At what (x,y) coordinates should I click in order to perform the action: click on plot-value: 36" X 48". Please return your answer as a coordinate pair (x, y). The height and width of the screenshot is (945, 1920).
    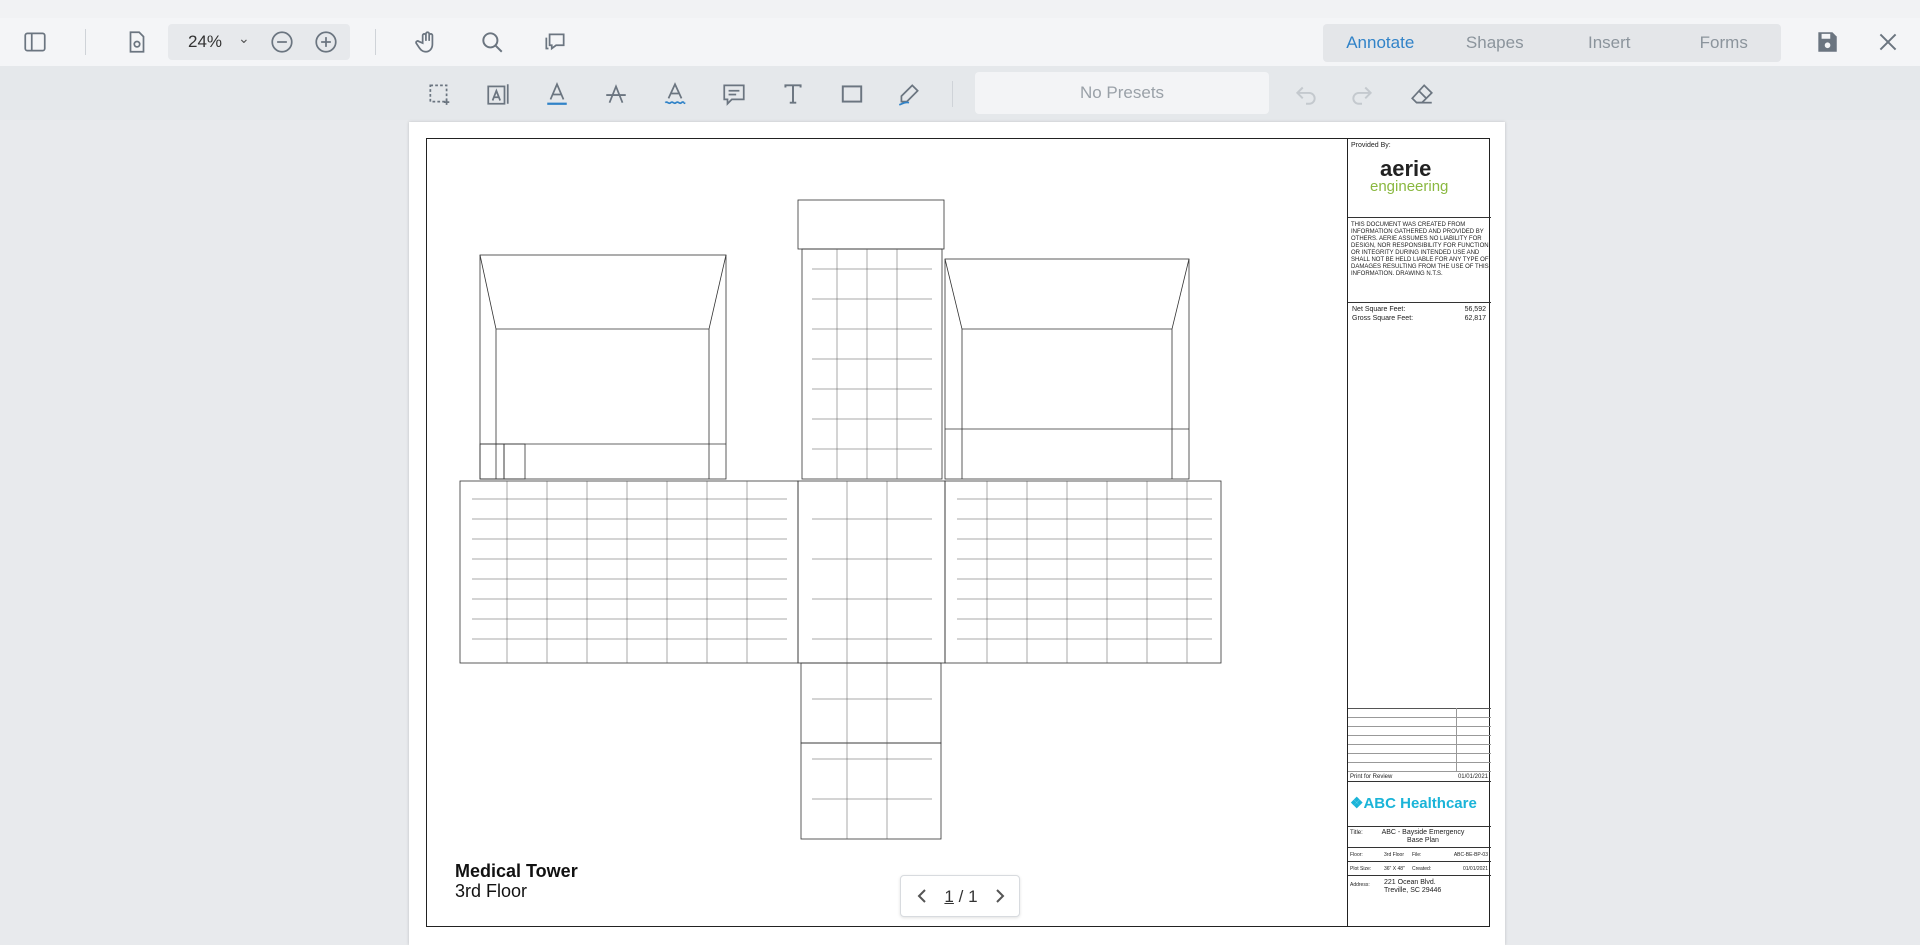
    Looking at the image, I should click on (1394, 869).